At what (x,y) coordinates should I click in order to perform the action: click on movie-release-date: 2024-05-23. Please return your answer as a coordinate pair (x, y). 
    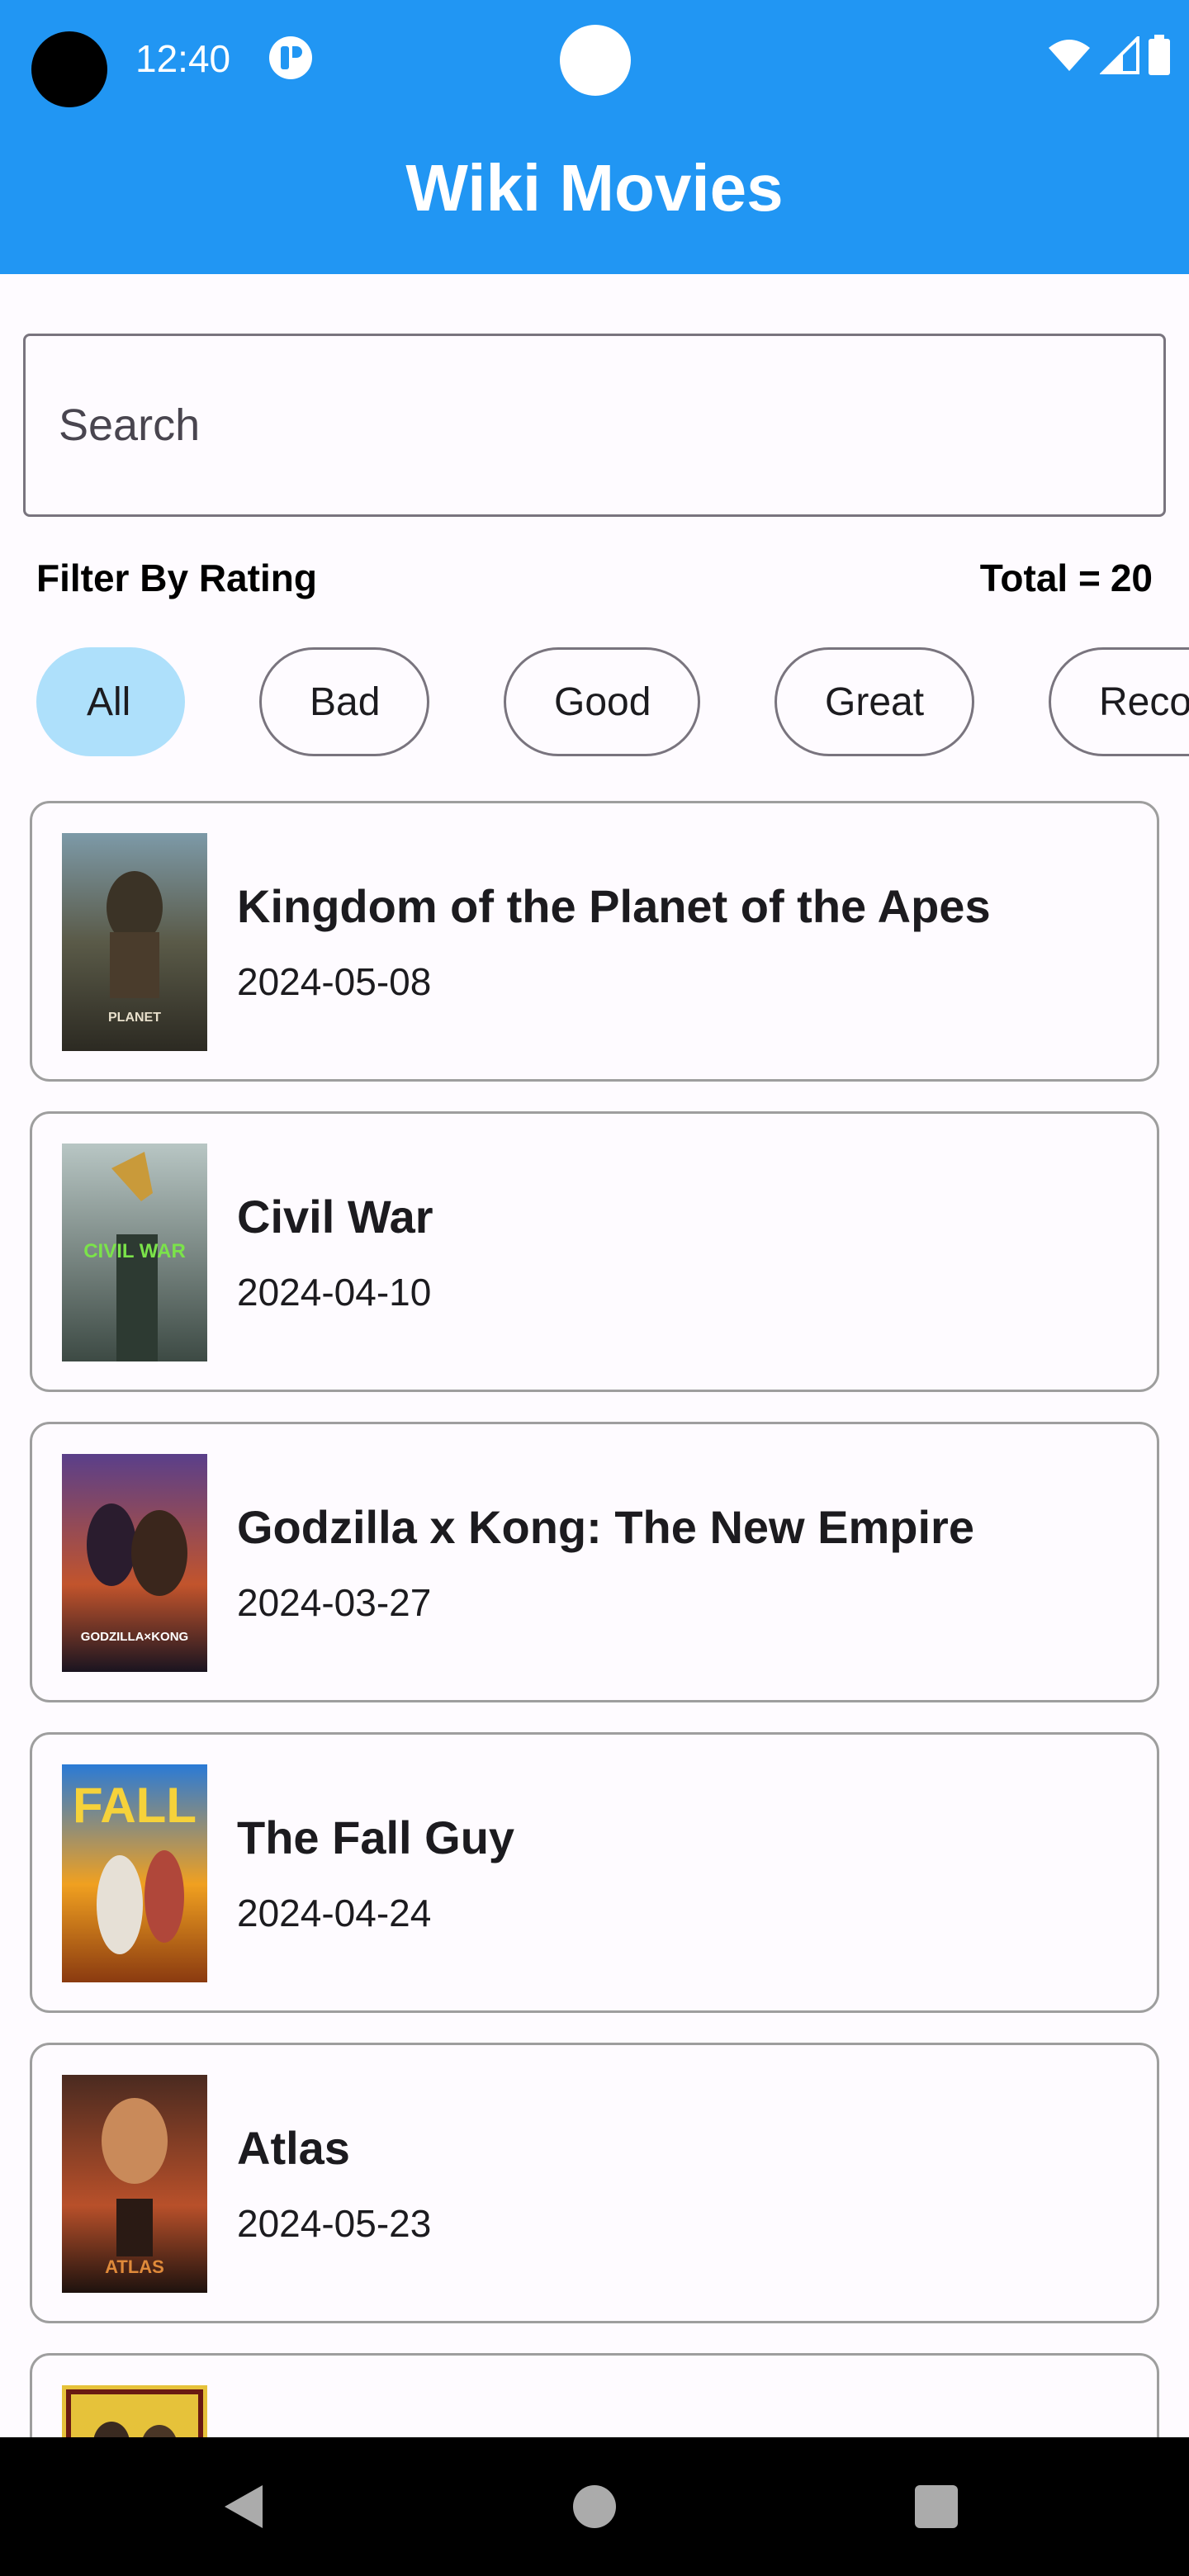
    Looking at the image, I should click on (334, 2223).